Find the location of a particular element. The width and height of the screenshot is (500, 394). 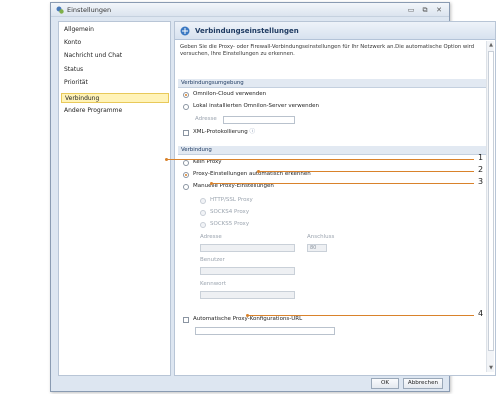

sidebar-item-andere-programme: Andere Programme is located at coordinates (115, 111).